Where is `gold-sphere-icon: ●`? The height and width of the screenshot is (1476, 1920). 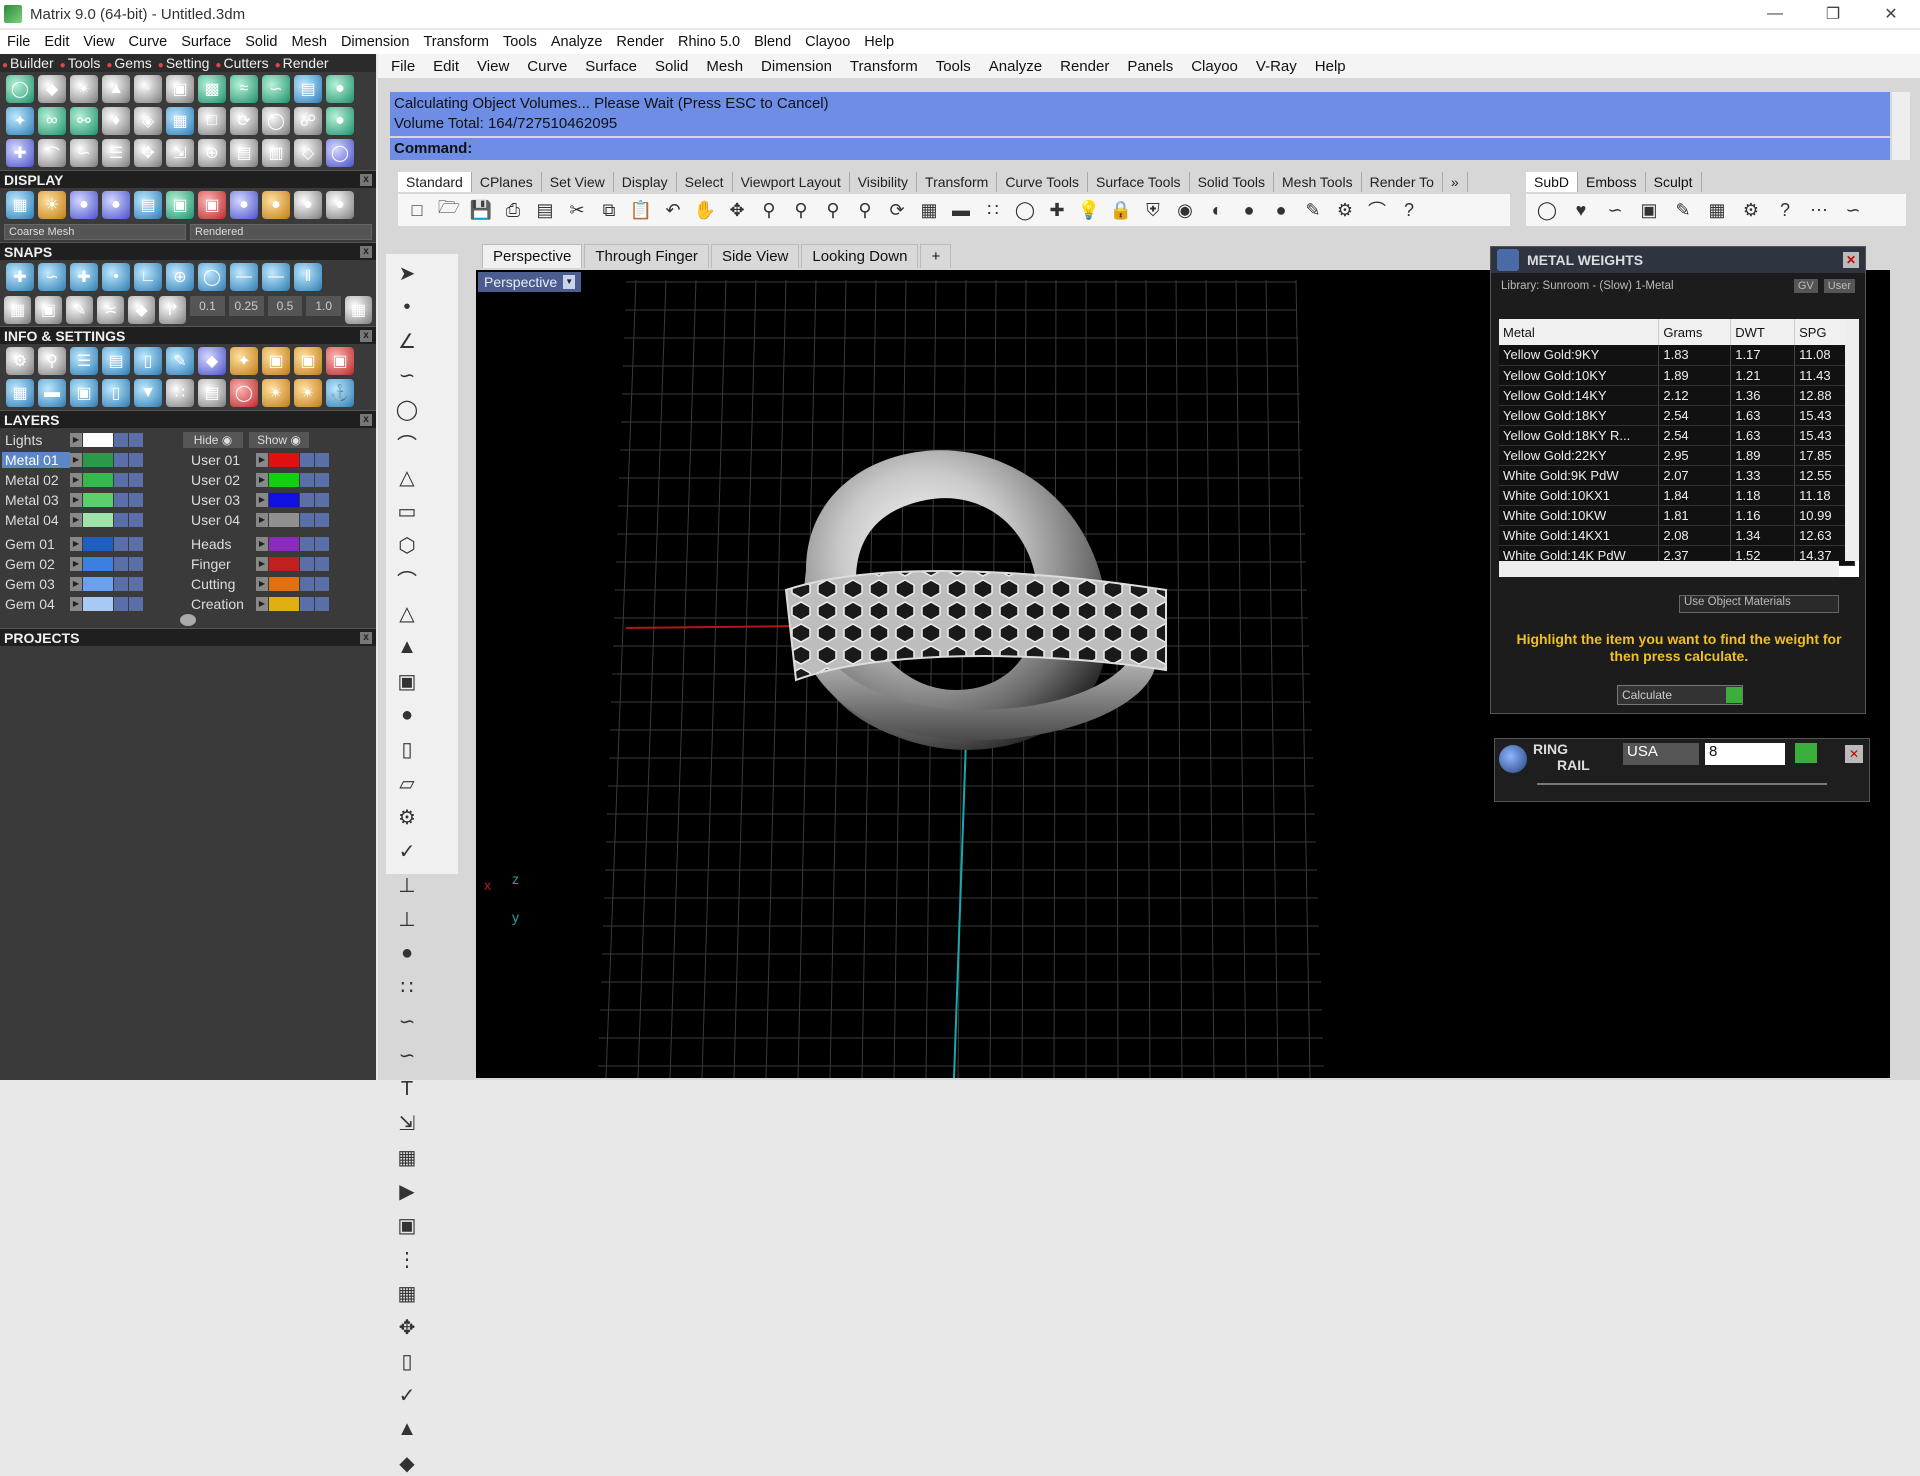 gold-sphere-icon: ● is located at coordinates (276, 205).